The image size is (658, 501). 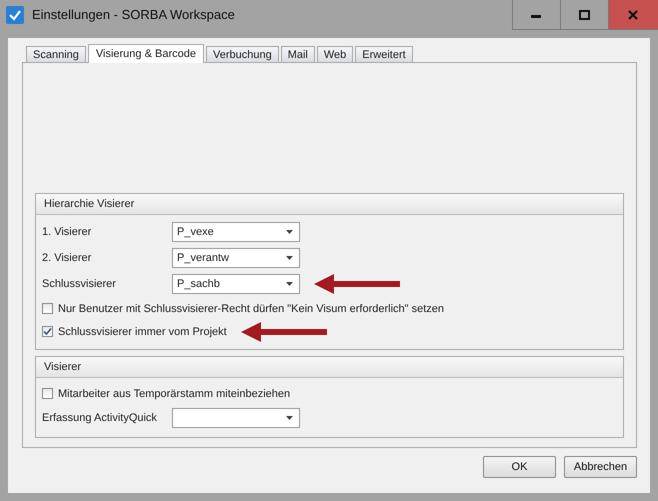 What do you see at coordinates (174, 394) in the screenshot?
I see `checkbox-label: Mitarbeiter aus Temporärstamm miteinbeziehen` at bounding box center [174, 394].